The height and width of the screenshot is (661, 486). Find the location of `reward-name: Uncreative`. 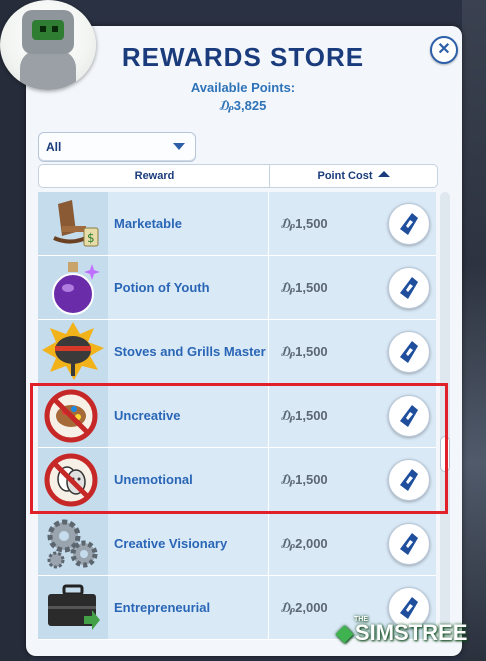

reward-name: Uncreative is located at coordinates (147, 415).